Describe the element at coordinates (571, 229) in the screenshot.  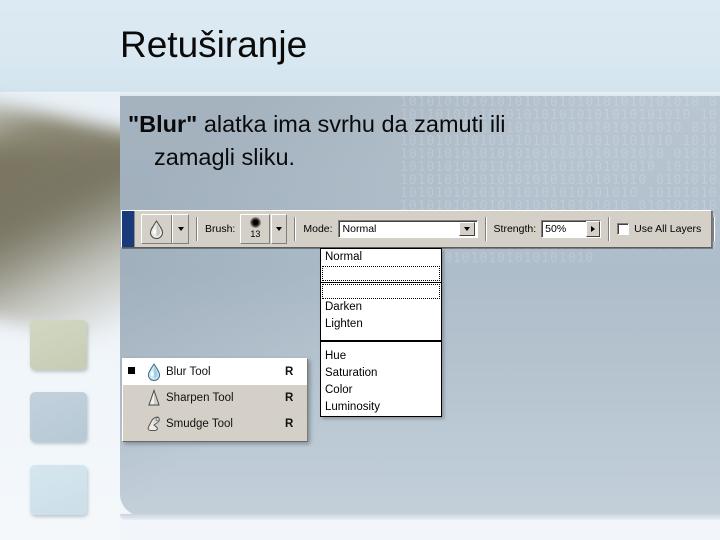
I see `strength-stepper: 50%` at that location.